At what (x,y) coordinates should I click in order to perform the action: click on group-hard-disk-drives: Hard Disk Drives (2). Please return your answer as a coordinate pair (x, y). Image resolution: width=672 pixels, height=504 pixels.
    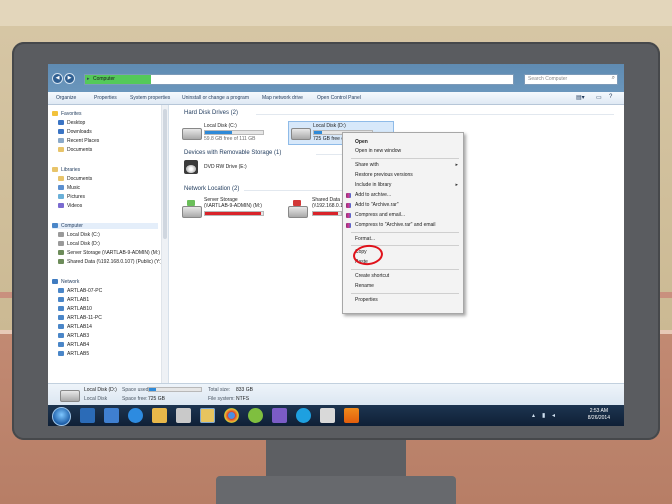
    Looking at the image, I should click on (211, 113).